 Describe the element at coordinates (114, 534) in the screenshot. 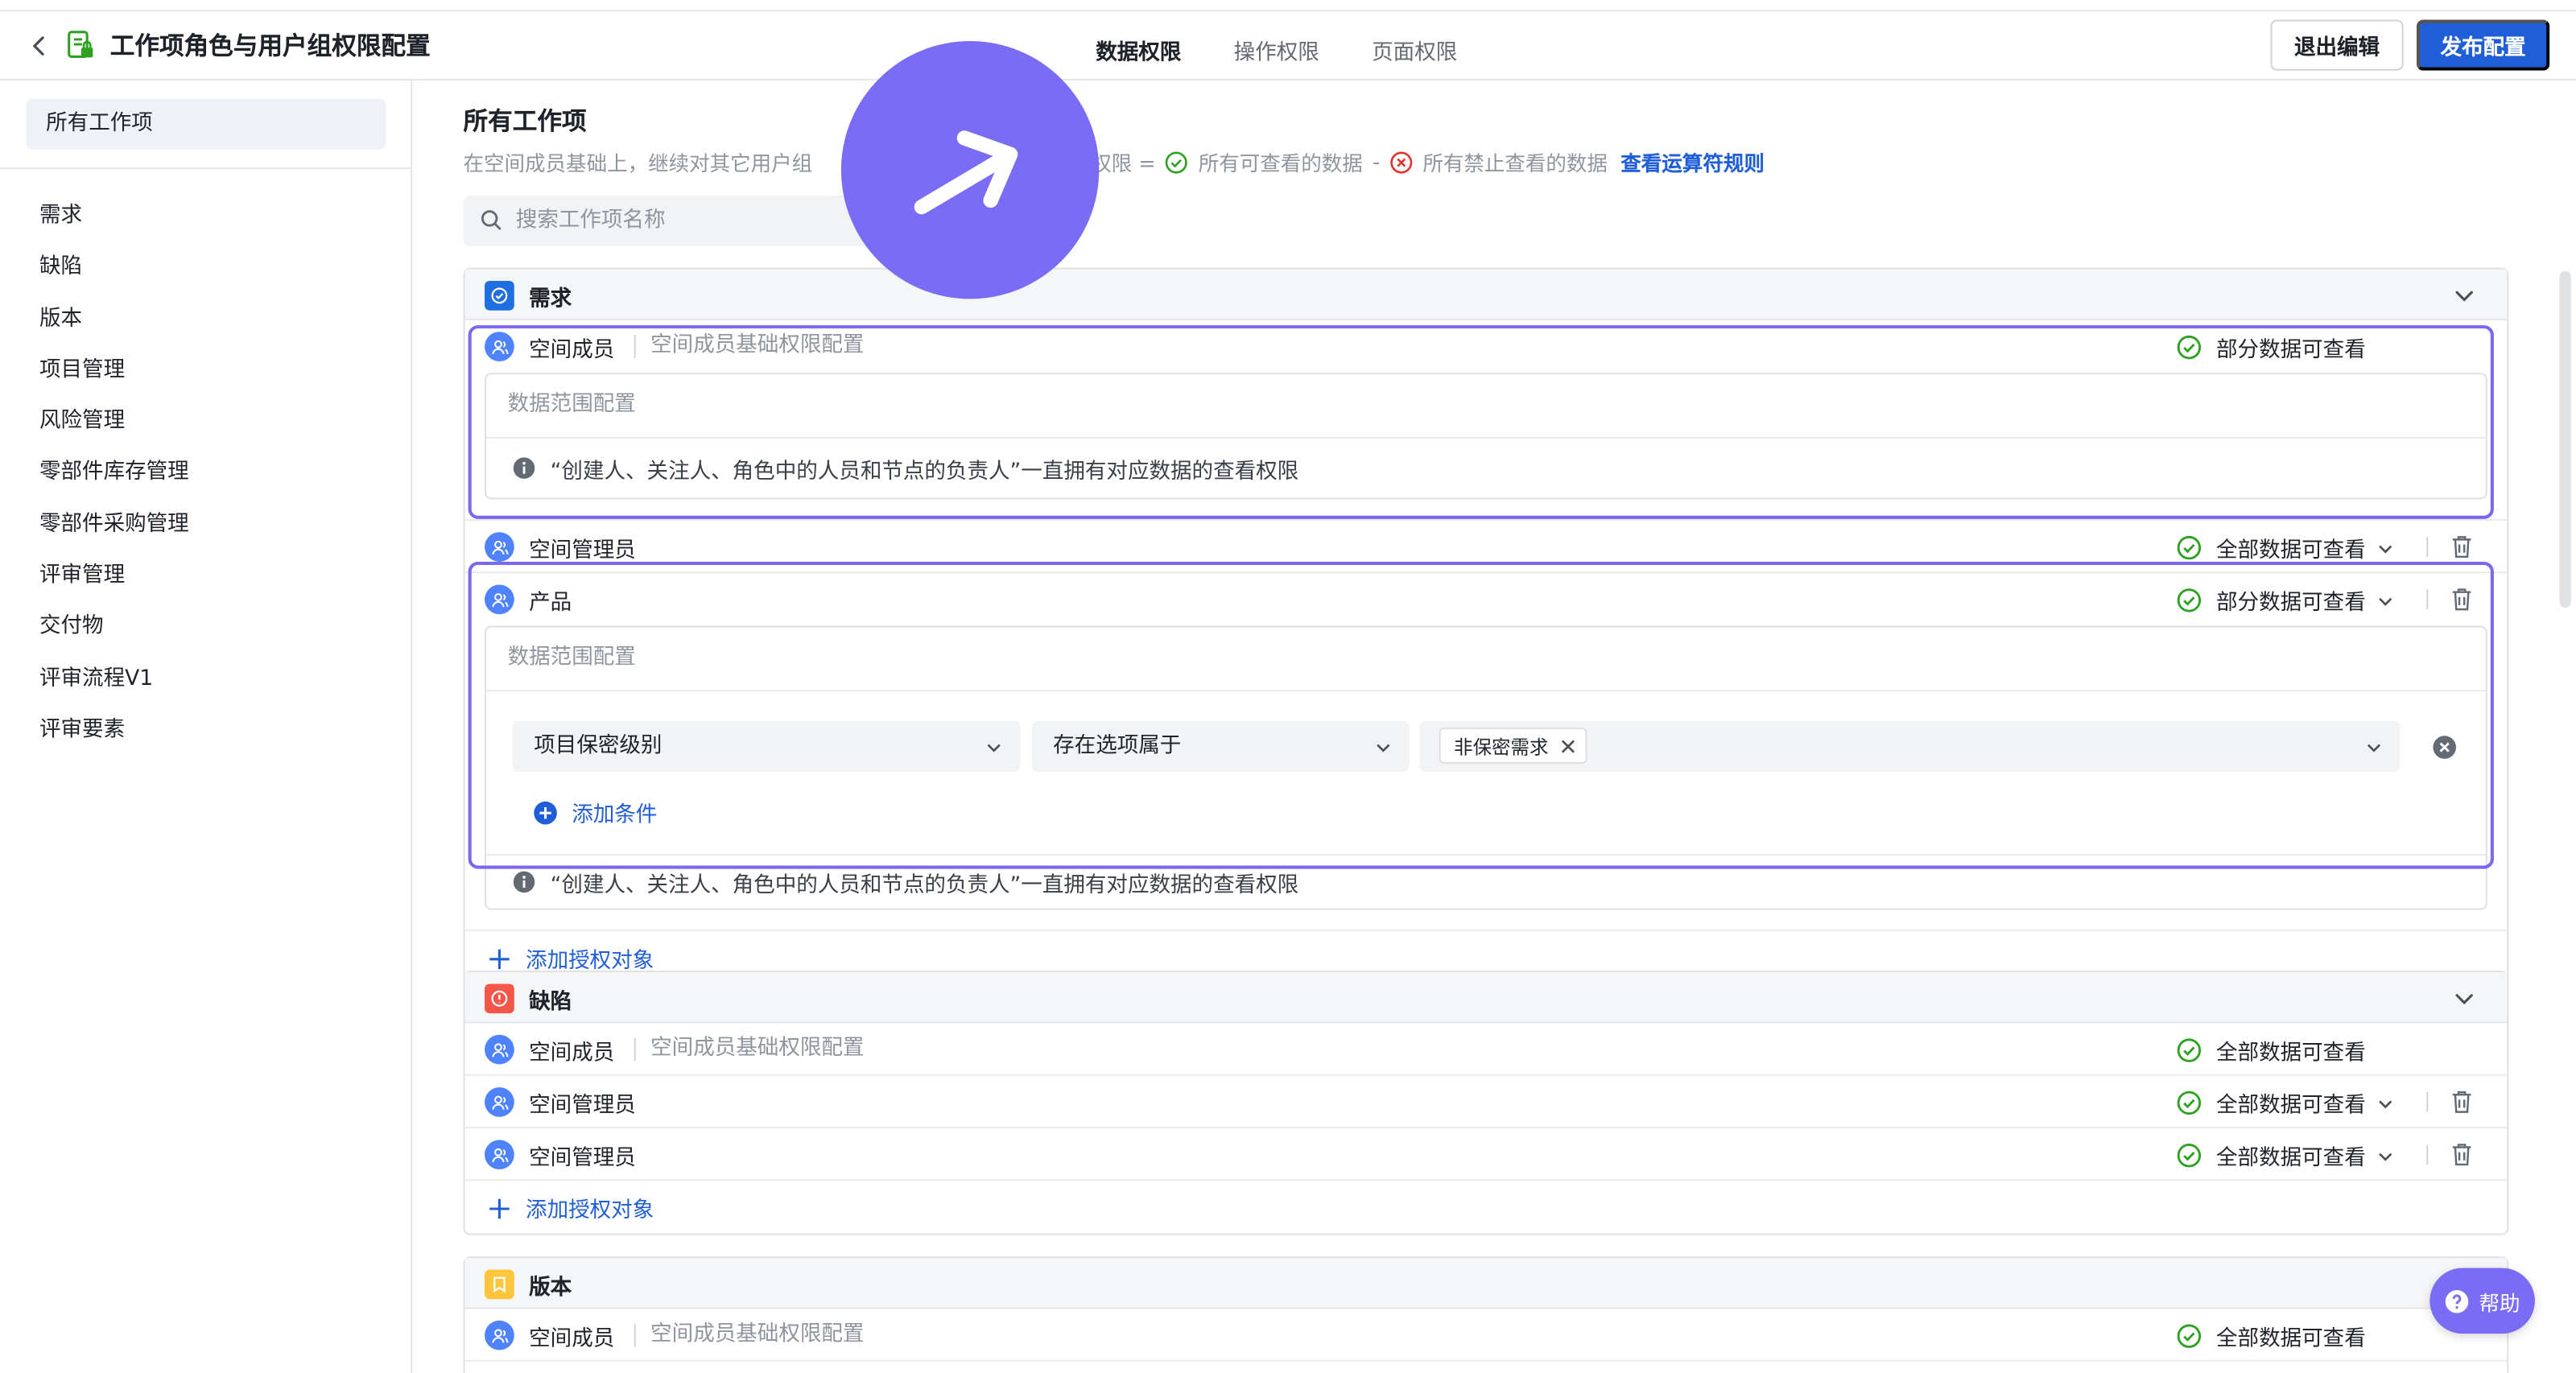

I see `sidebar-item: 零部件采购管理` at that location.